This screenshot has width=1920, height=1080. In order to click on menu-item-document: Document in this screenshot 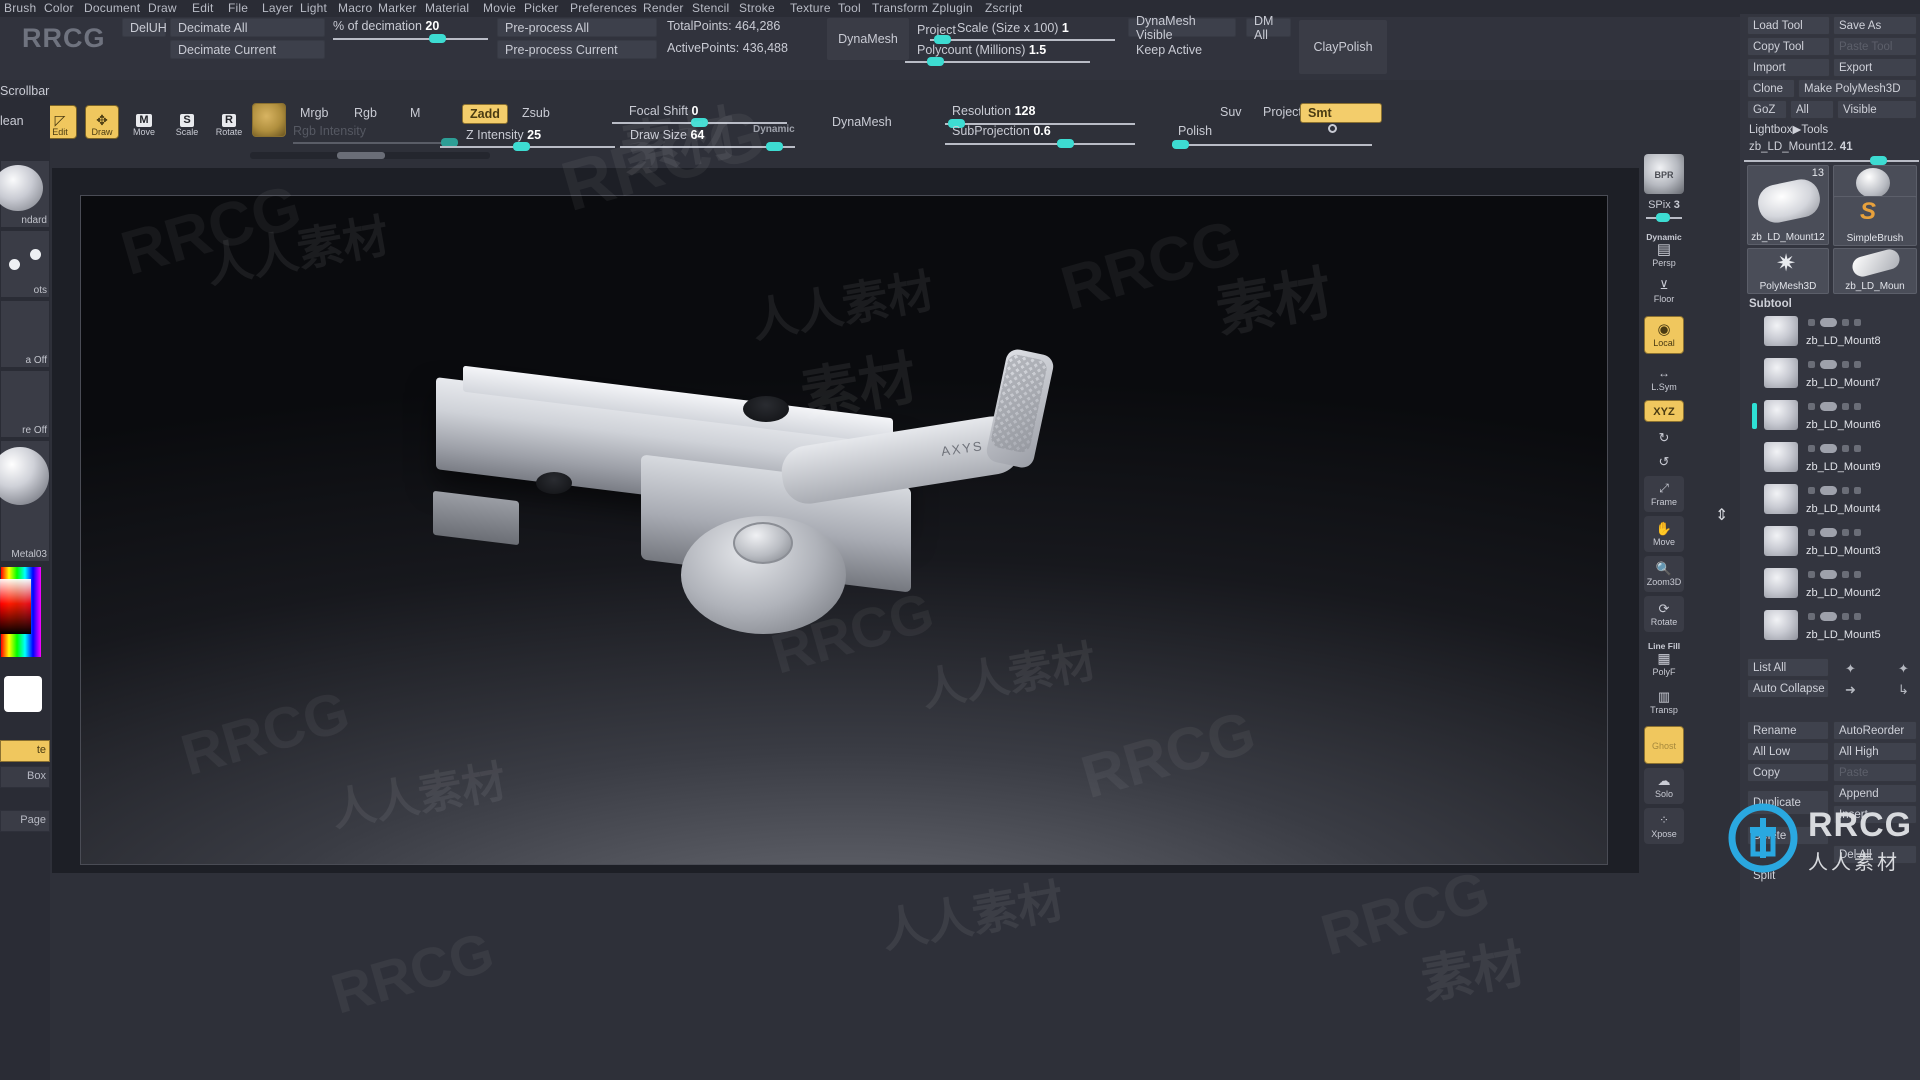, I will do `click(112, 8)`.